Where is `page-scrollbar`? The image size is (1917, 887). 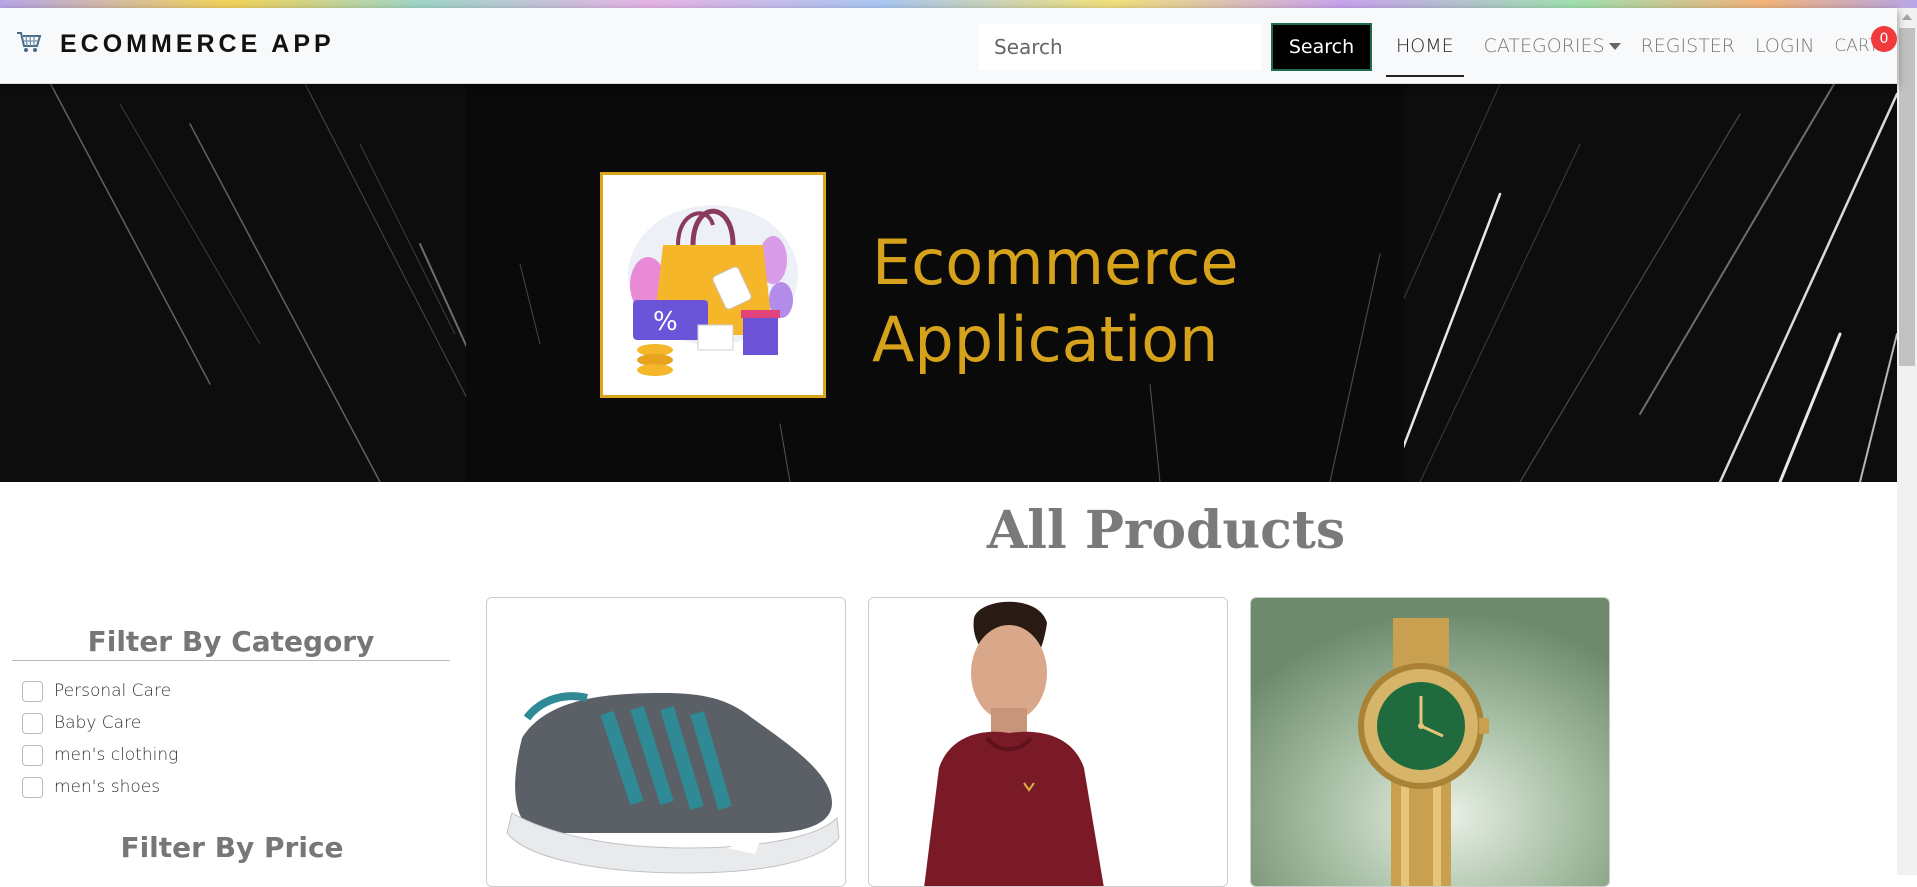 page-scrollbar is located at coordinates (1907, 441).